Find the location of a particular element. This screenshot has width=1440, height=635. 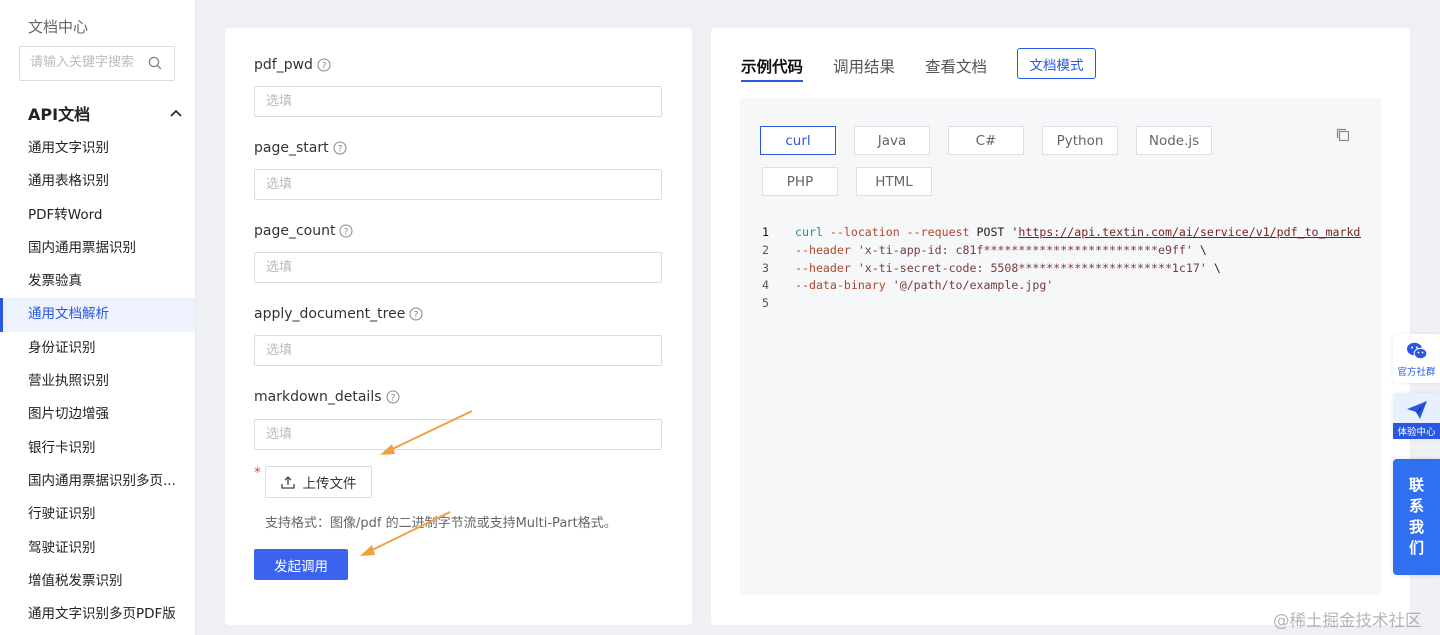

official-community-widget: 官方社群 is located at coordinates (1416, 358).